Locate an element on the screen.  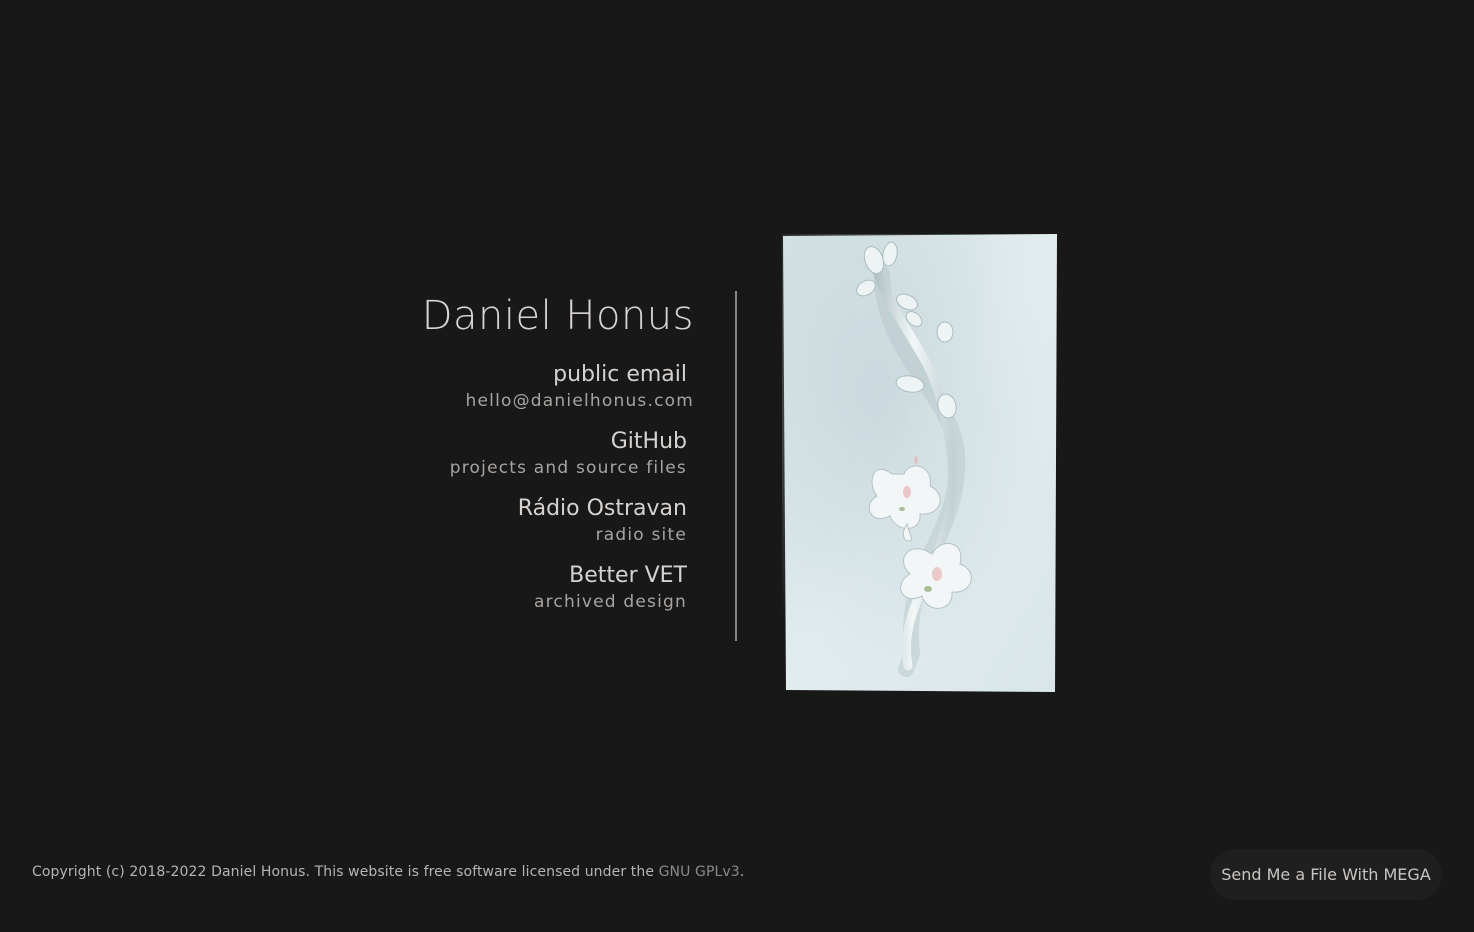
link-description: archived design is located at coordinates (610, 602).